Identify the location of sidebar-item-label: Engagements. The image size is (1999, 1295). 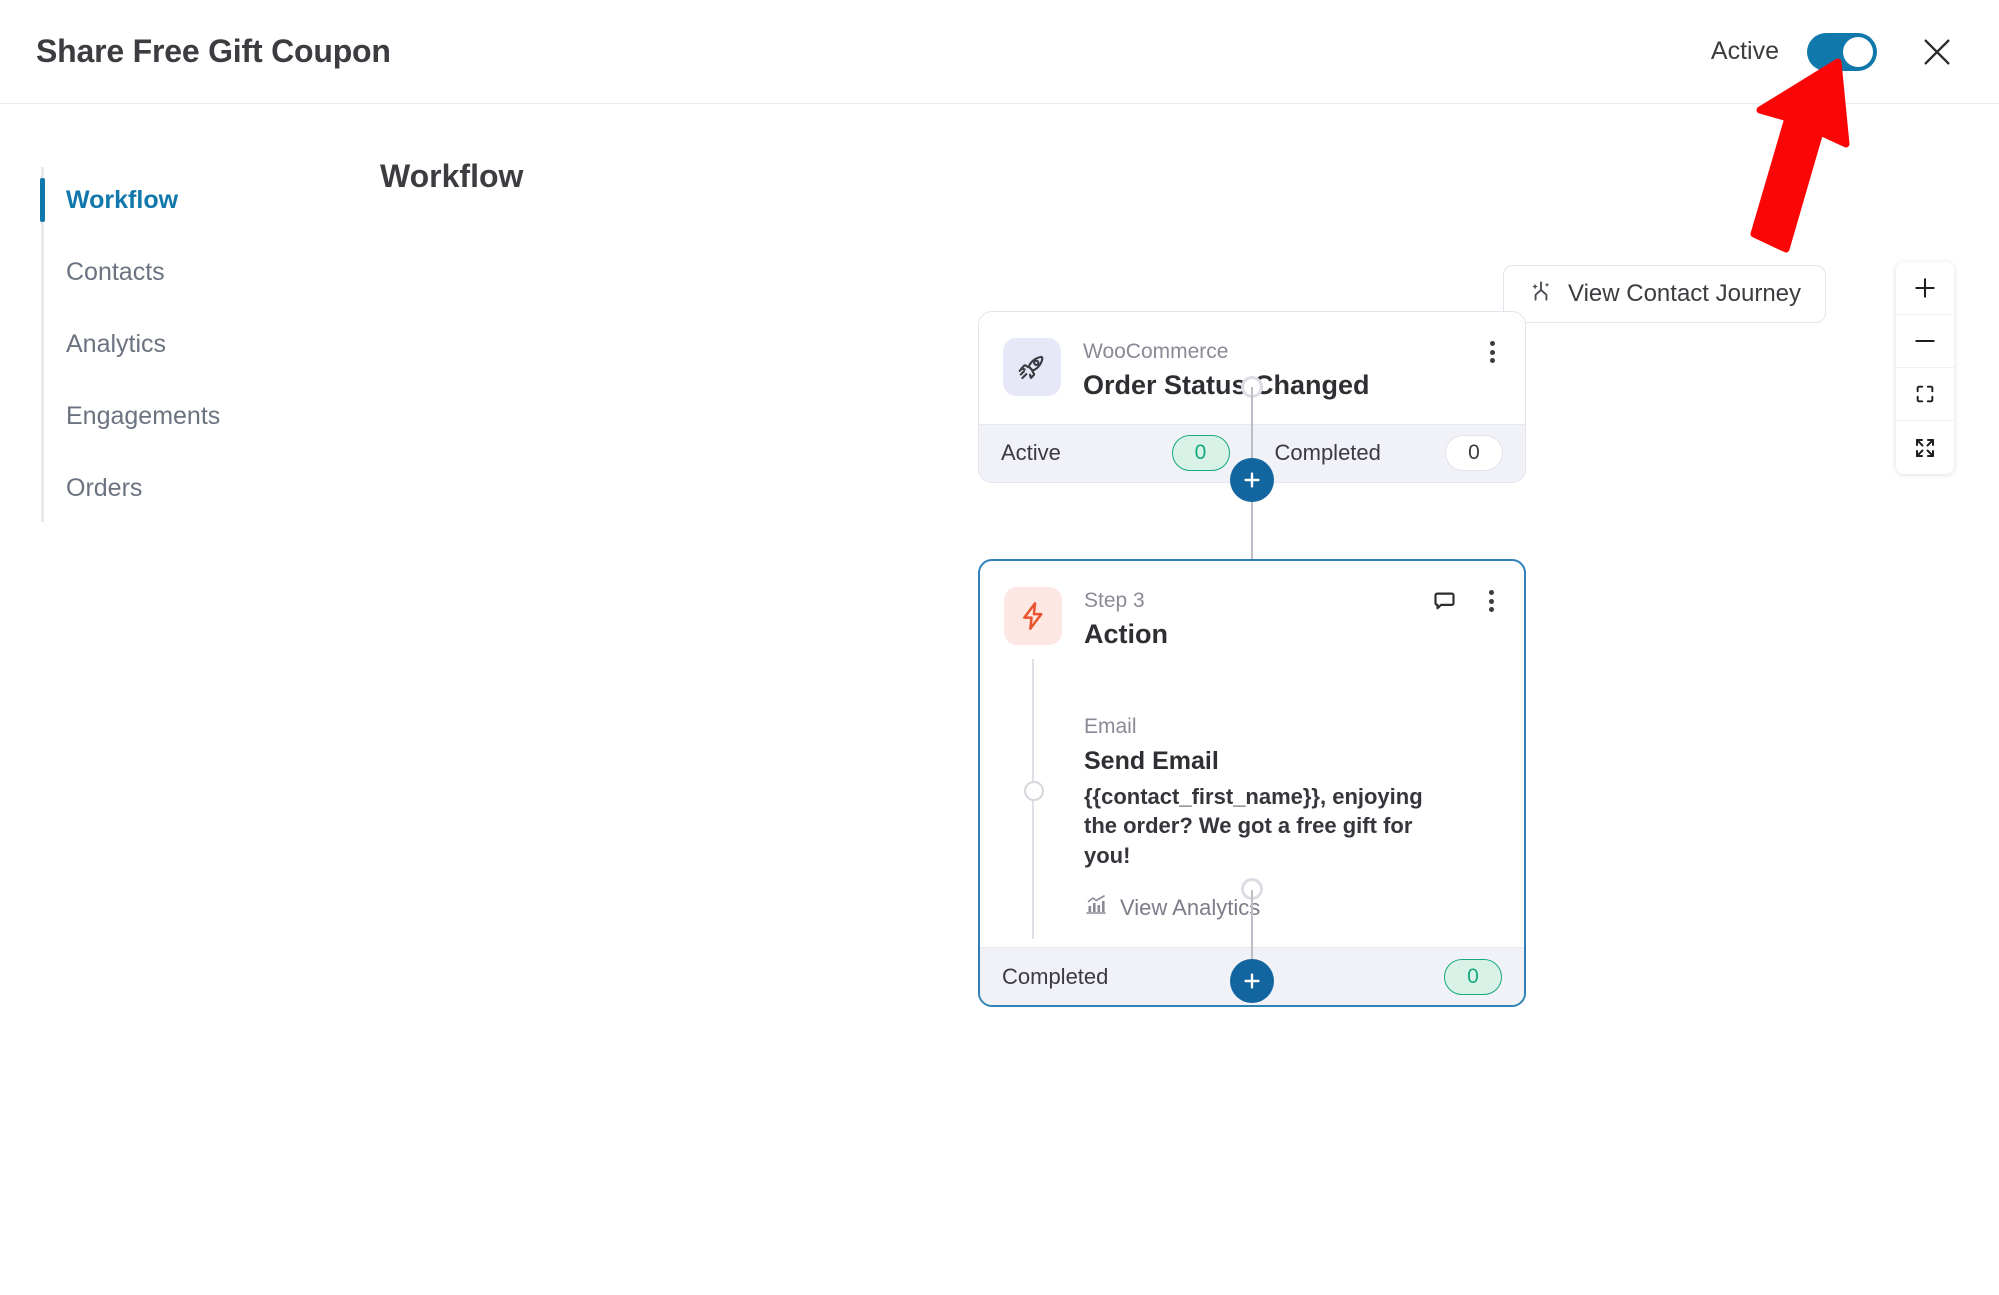
(143, 415).